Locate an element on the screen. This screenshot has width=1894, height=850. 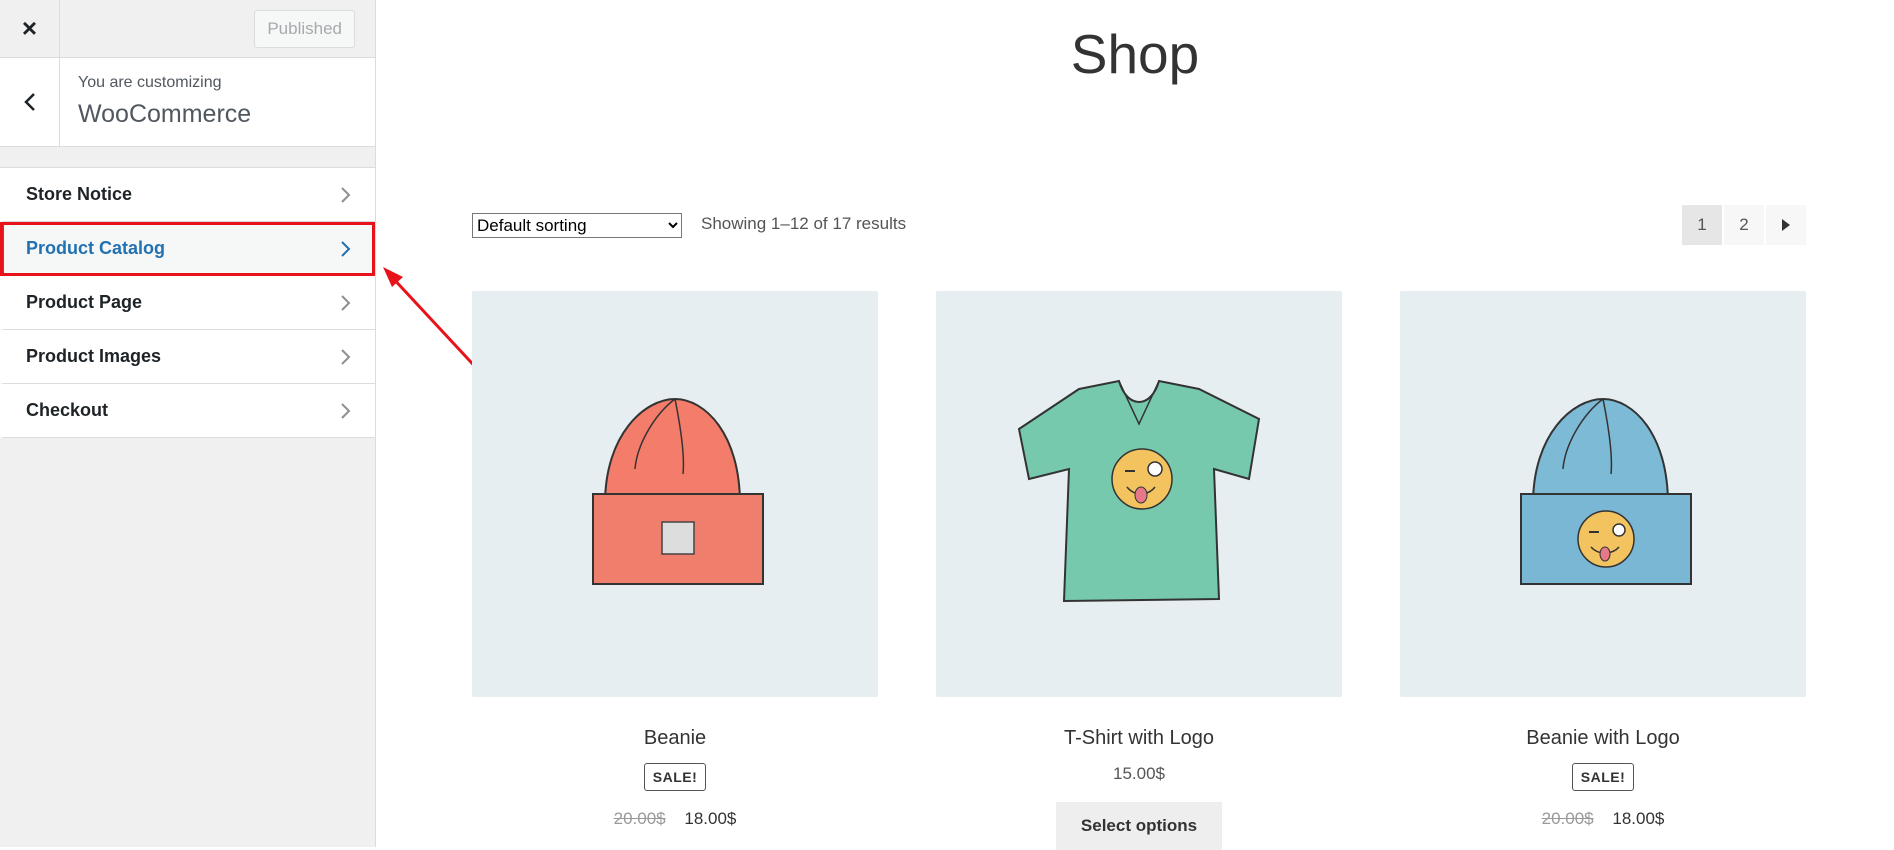
panel-label: Store Notice is located at coordinates (79, 194).